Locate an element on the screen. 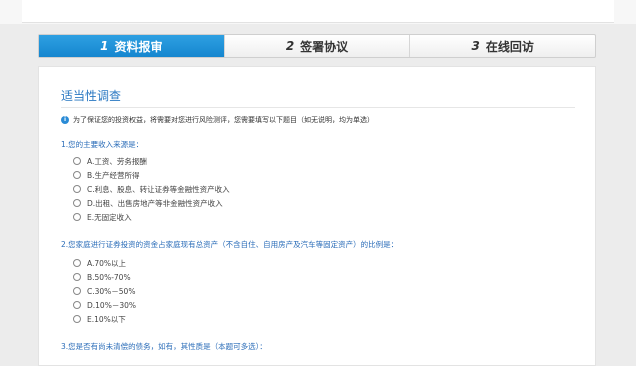 The height and width of the screenshot is (366, 636). option-label: A.工资、劳务报酬 is located at coordinates (117, 161).